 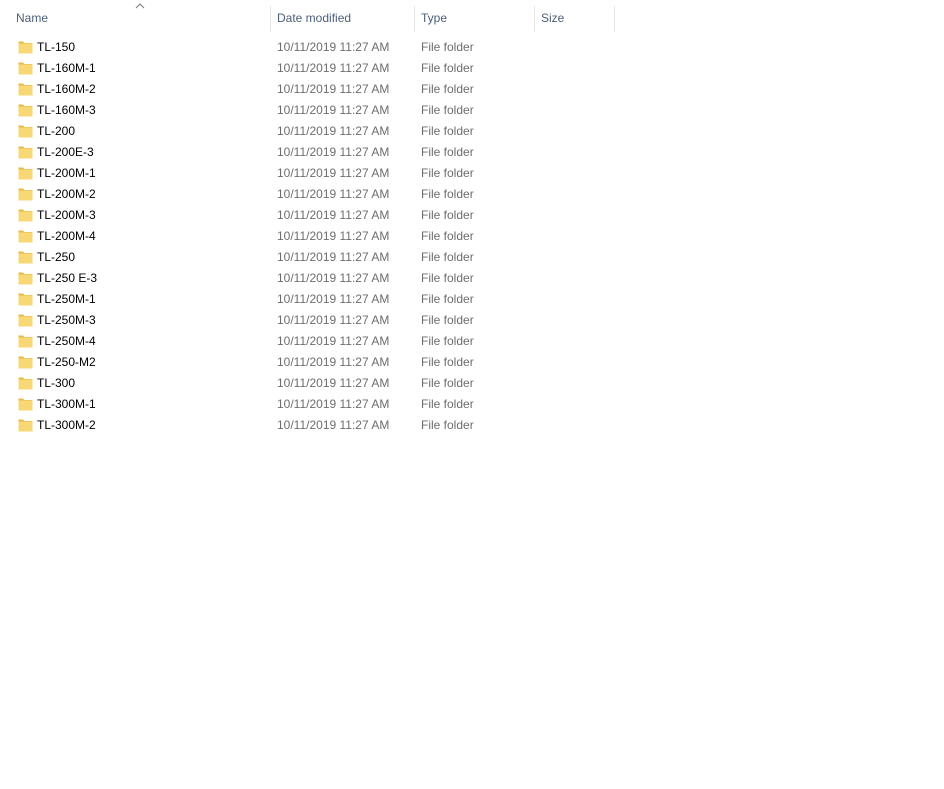 I want to click on file-row: TL-300 10/11/2019 11:27 AM File folder, so click(x=472, y=383).